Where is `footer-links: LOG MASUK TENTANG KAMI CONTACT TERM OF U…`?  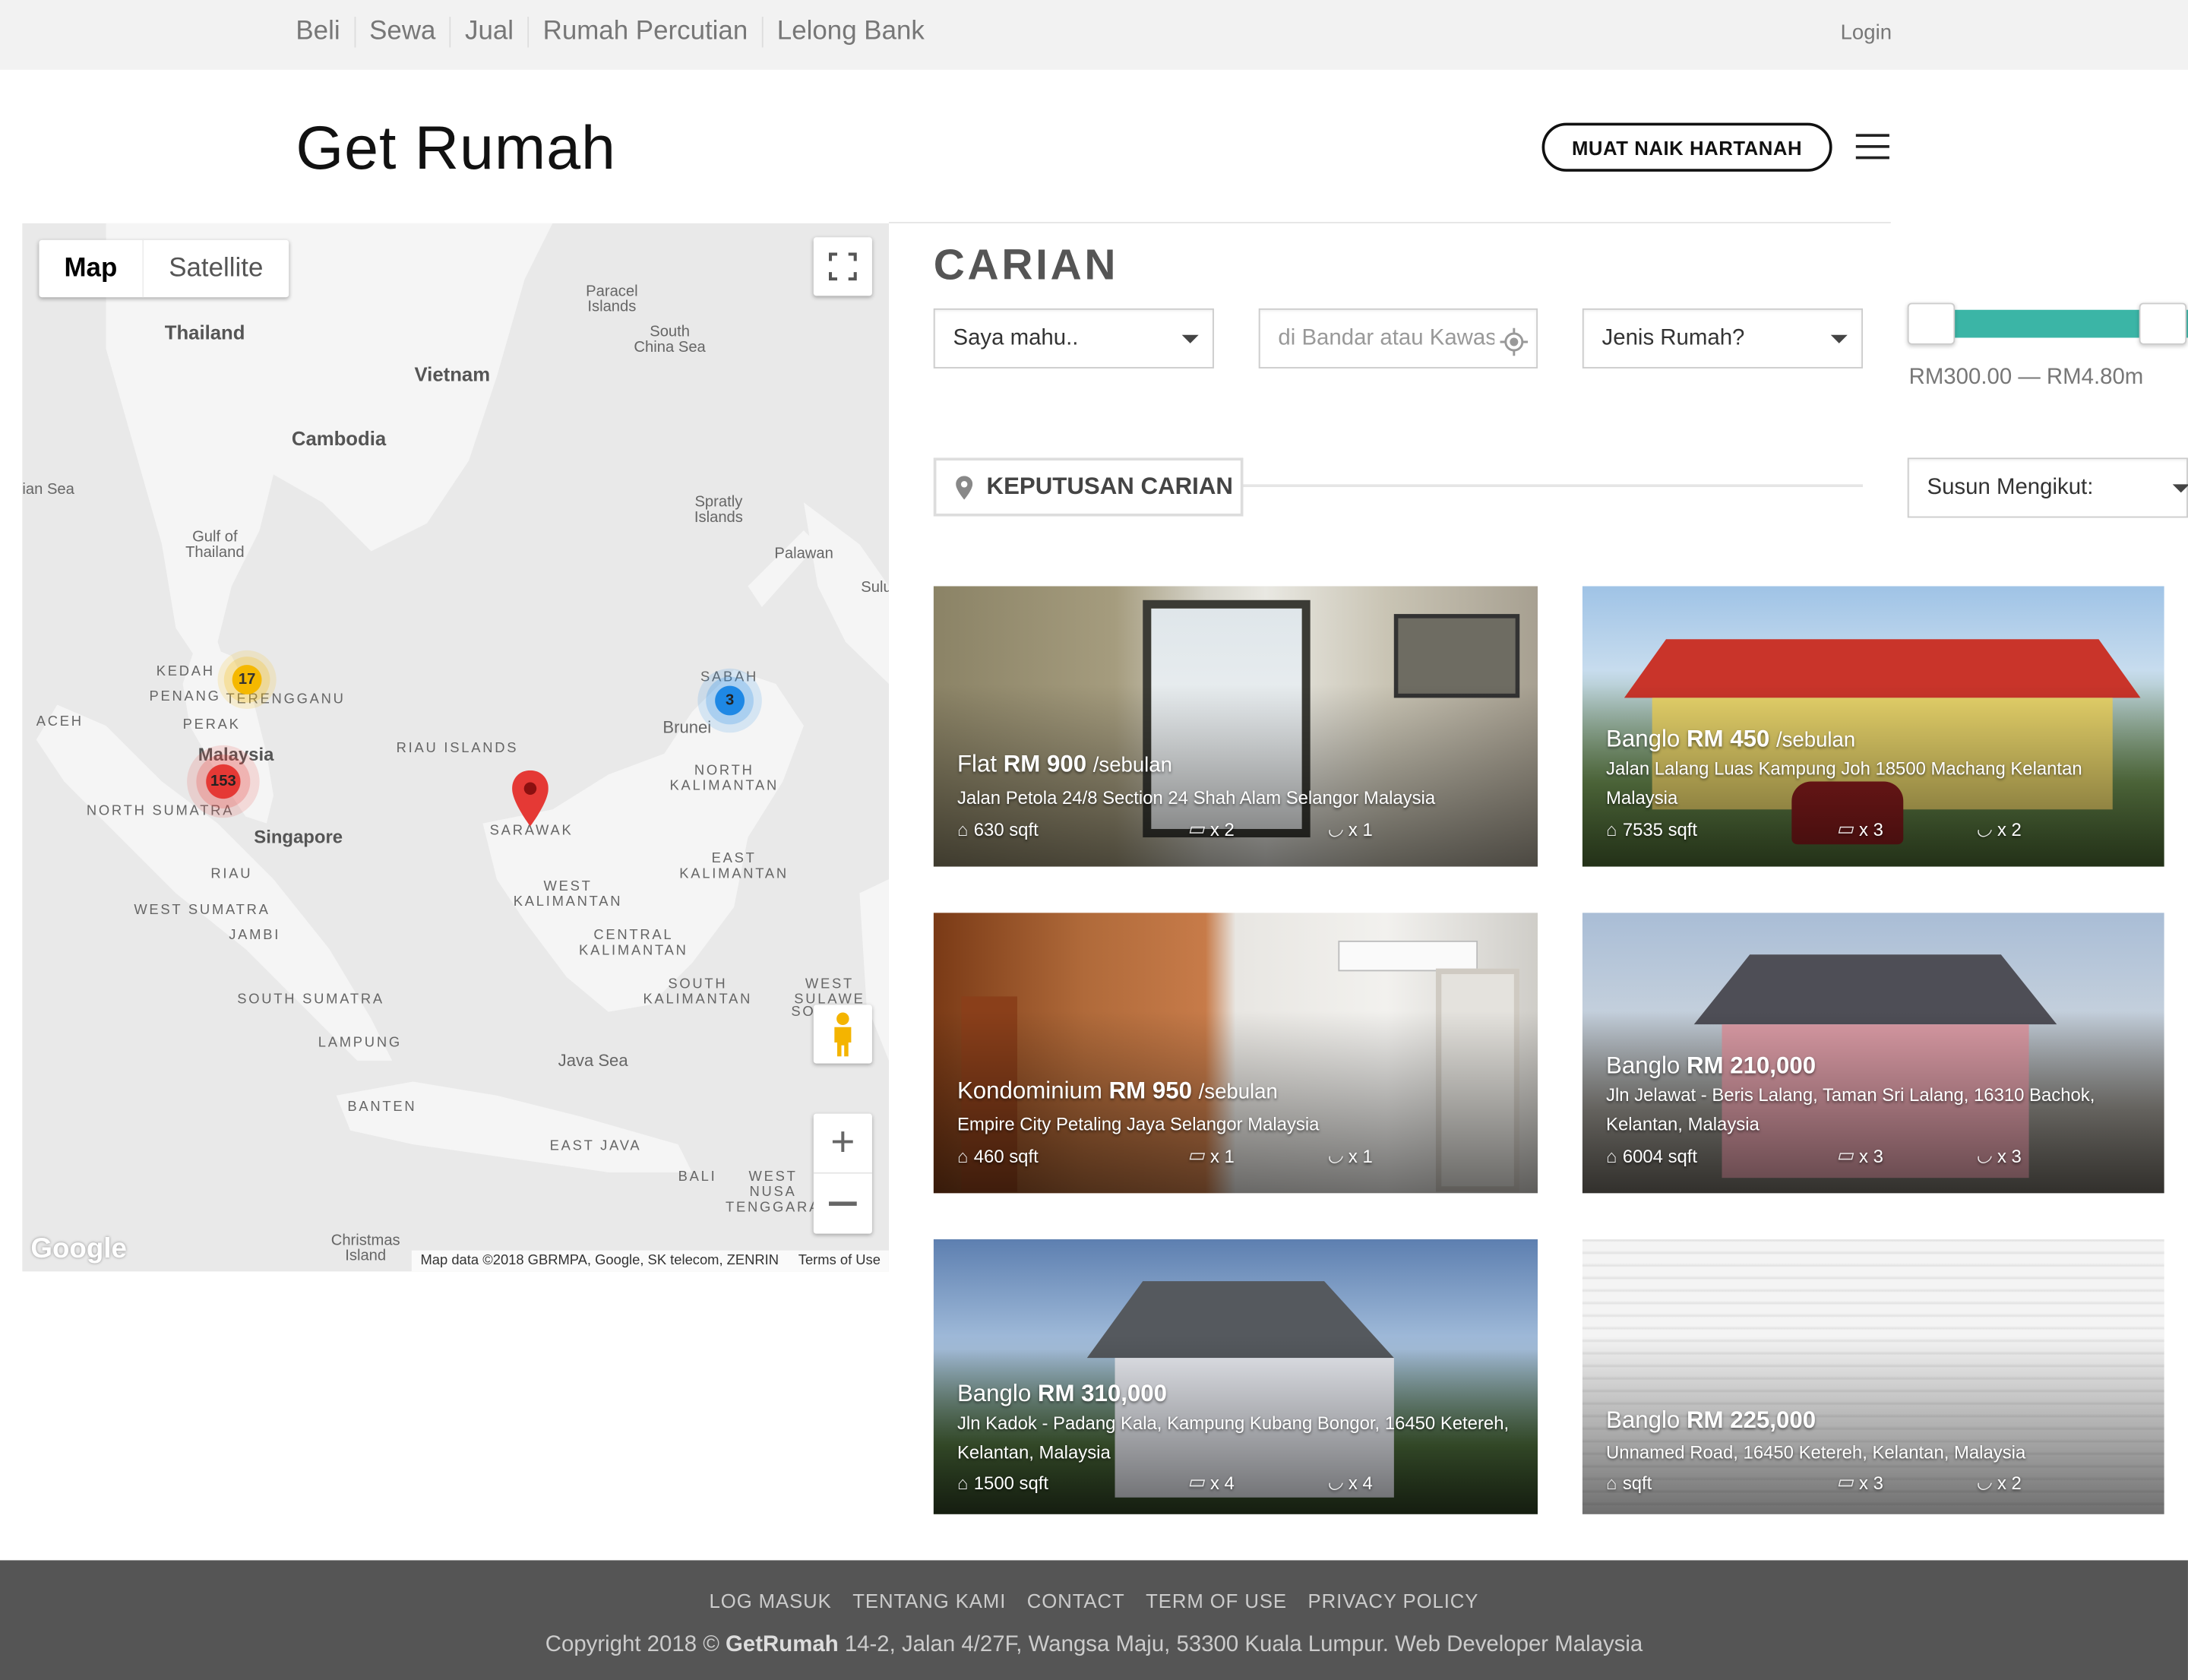
footer-links: LOG MASUK TENTANG KAMI CONTACT TERM OF U… is located at coordinates (1094, 1601).